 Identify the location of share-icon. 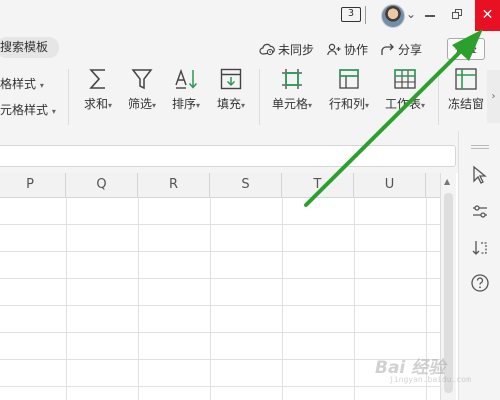
(387, 49).